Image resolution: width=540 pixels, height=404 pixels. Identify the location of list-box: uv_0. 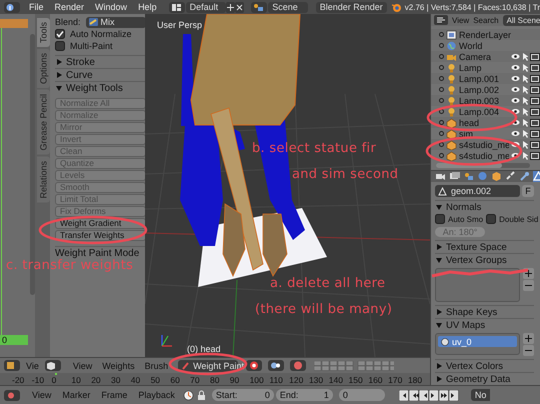
(477, 344).